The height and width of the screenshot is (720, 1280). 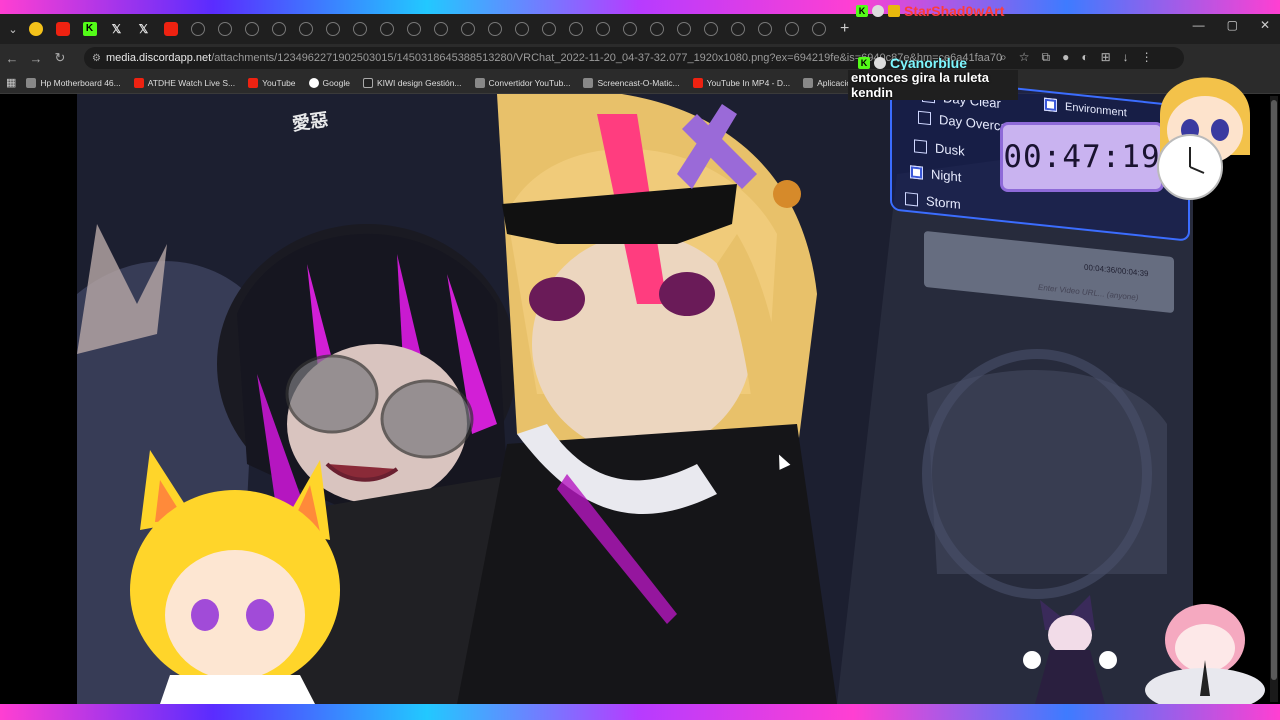 I want to click on extensions-puzzle-icon: ⊞, so click(x=1106, y=57).